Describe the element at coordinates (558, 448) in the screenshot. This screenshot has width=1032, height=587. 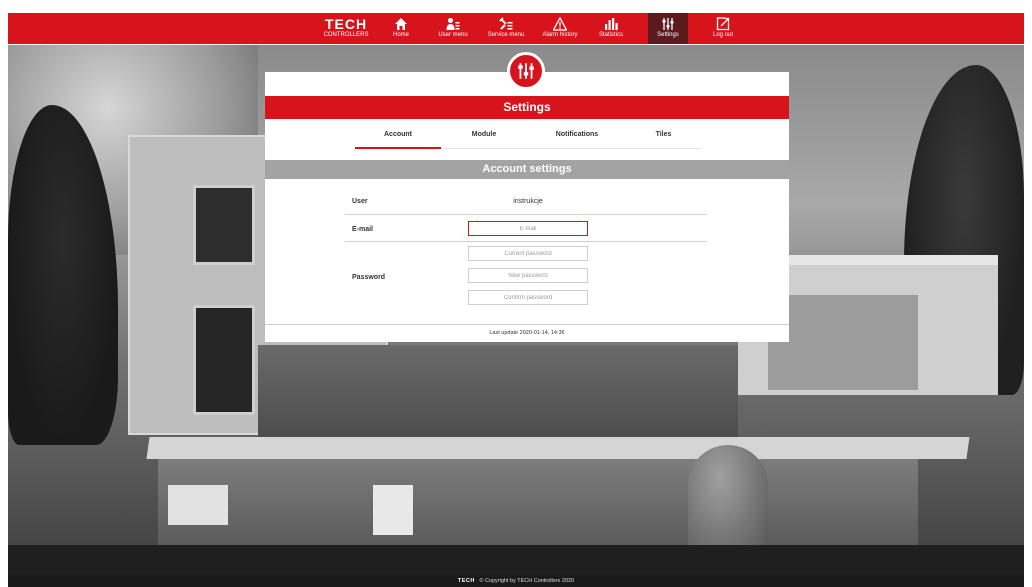
I see `background-floor-slab` at that location.